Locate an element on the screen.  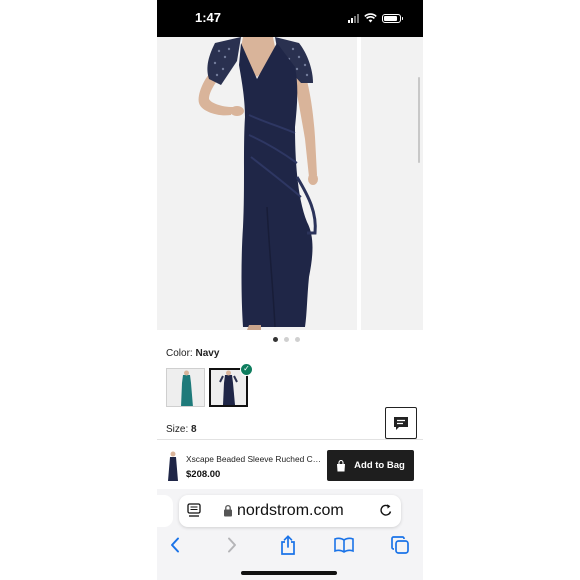
tabs-icon is located at coordinates (400, 545).